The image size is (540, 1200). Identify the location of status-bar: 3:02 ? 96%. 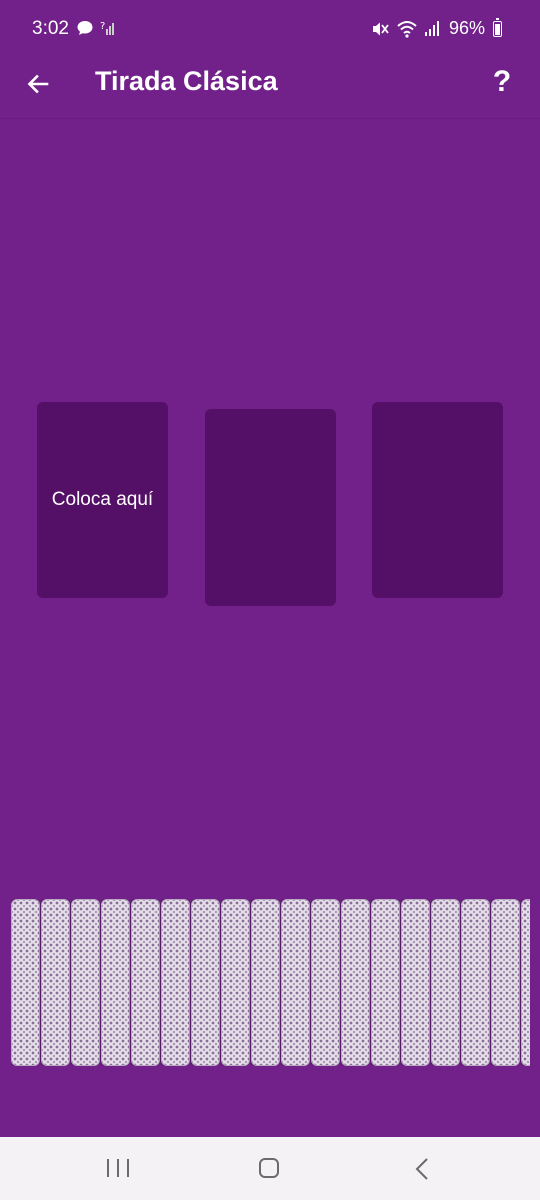
(270, 29).